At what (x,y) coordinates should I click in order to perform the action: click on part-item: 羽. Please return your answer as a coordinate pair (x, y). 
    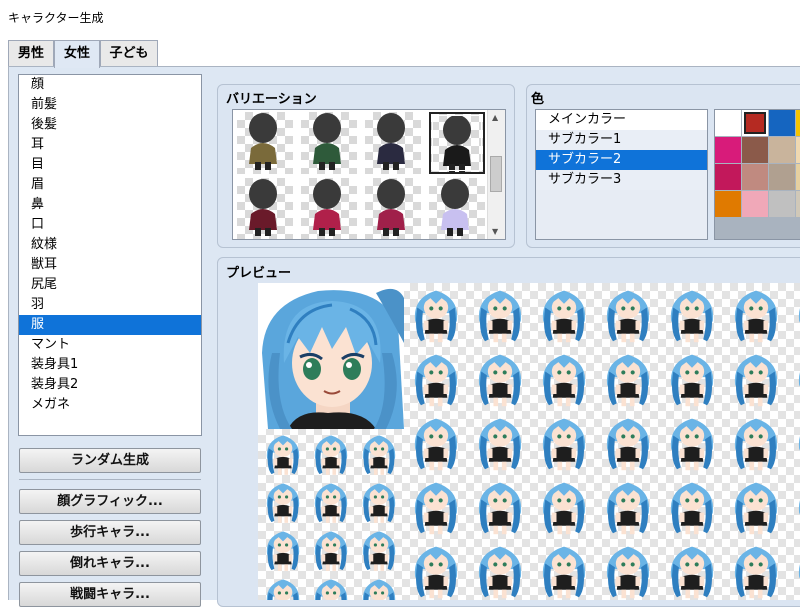
    Looking at the image, I should click on (110, 305).